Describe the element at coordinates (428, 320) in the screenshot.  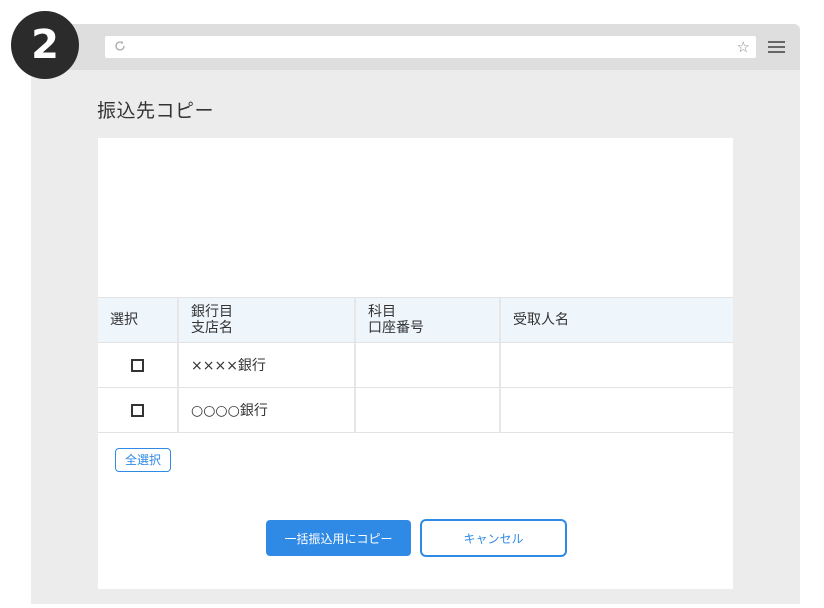
I see `header-account: 科目 口座番号` at that location.